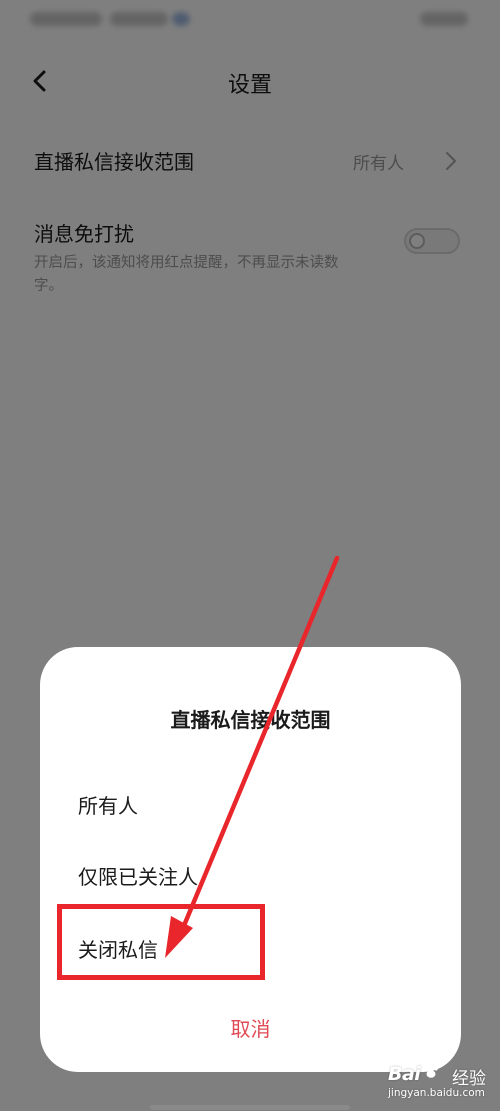  I want to click on highlight-box, so click(161, 942).